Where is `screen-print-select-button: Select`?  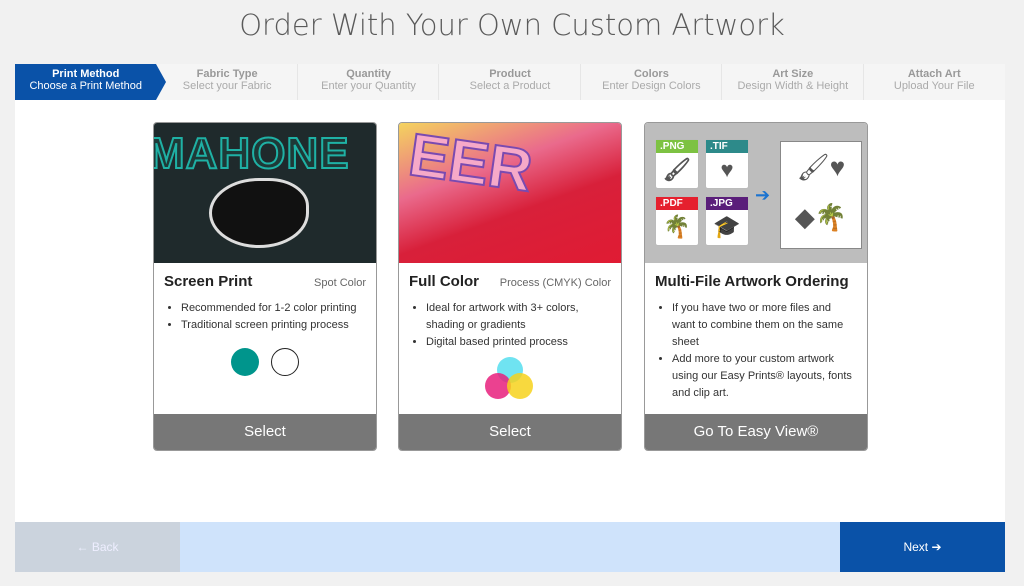 screen-print-select-button: Select is located at coordinates (265, 432).